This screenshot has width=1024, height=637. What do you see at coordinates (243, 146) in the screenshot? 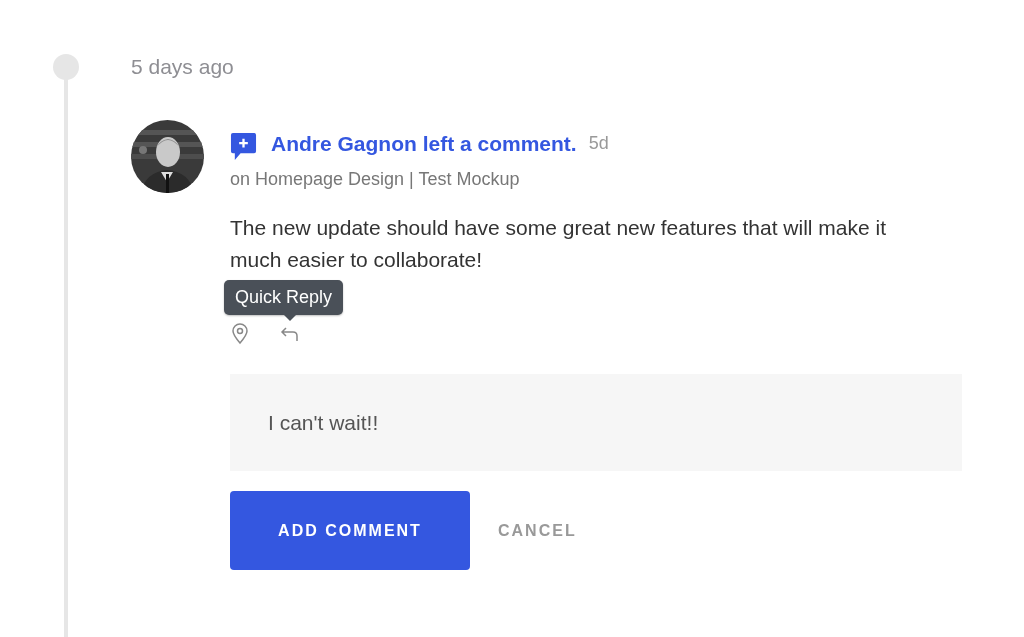
I see `comment-add-icon` at bounding box center [243, 146].